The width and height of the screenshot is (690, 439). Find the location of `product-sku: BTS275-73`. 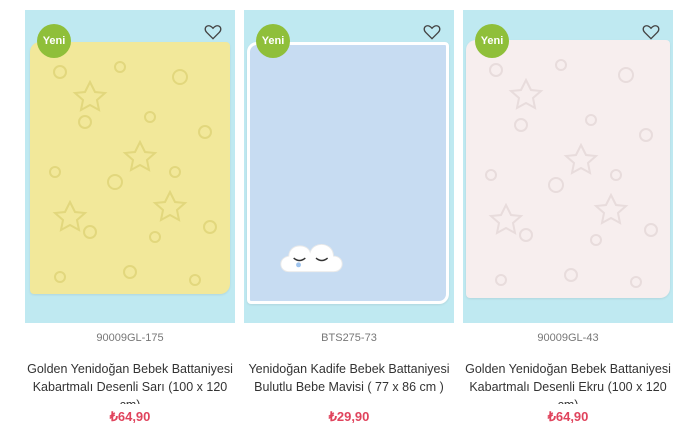

product-sku: BTS275-73 is located at coordinates (349, 338).